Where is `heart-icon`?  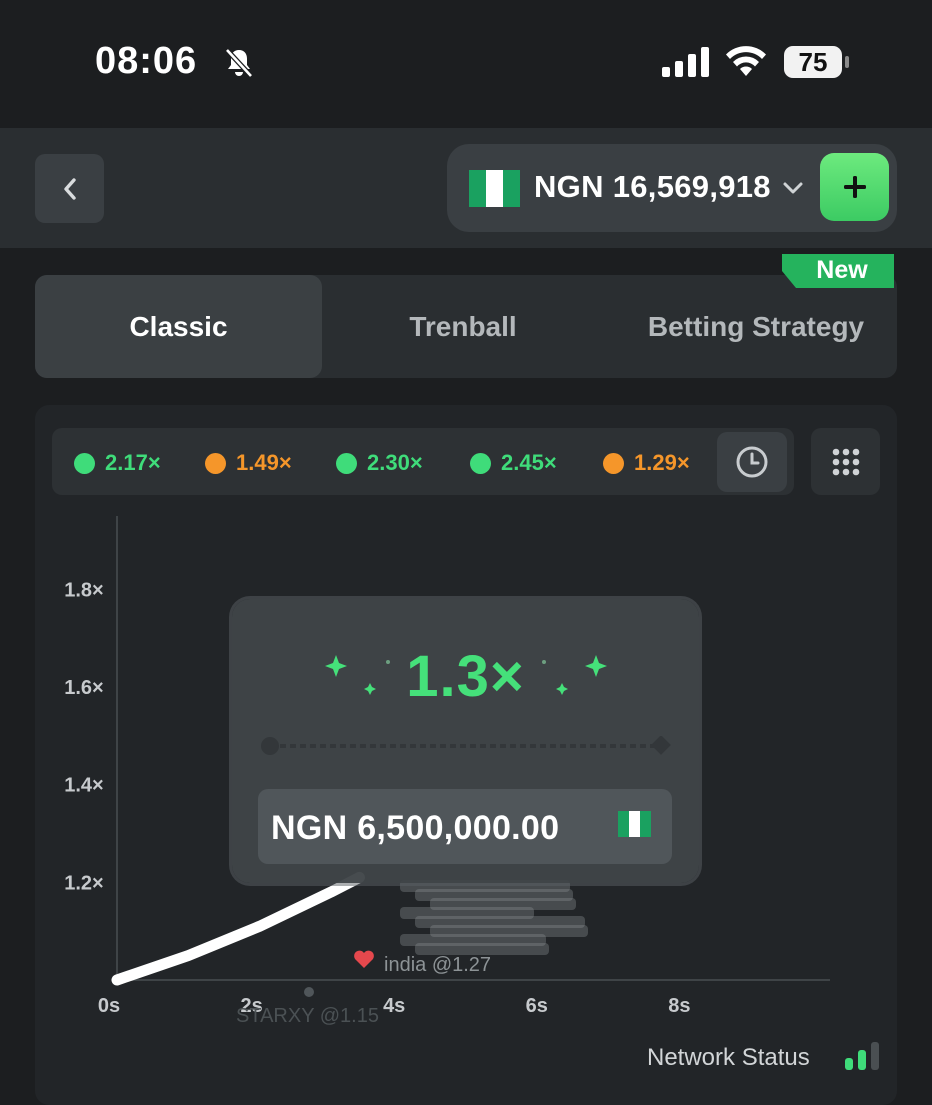
heart-icon is located at coordinates (364, 959).